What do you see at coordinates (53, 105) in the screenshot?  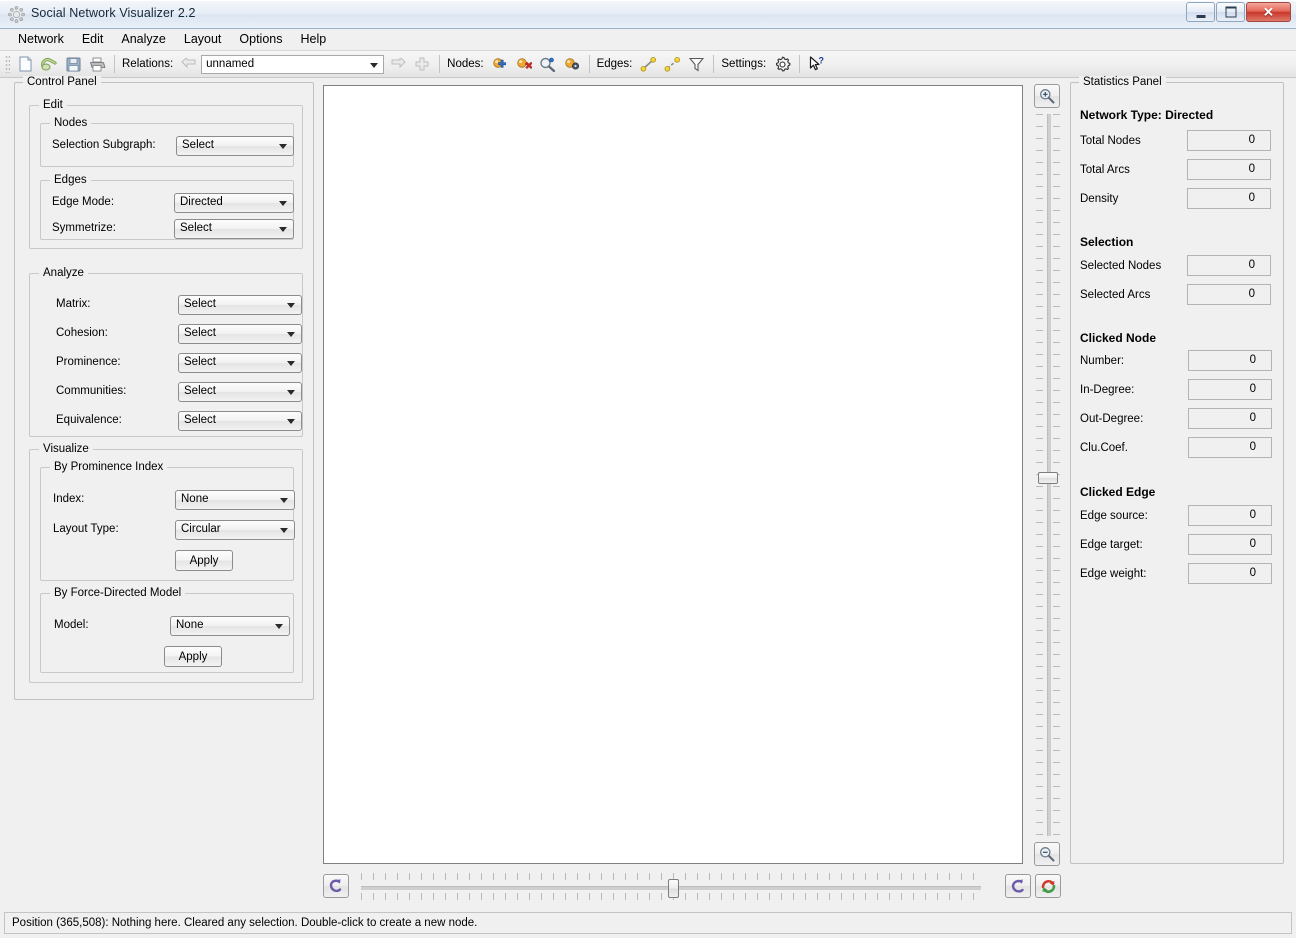 I see `edit-group-title: Edit` at bounding box center [53, 105].